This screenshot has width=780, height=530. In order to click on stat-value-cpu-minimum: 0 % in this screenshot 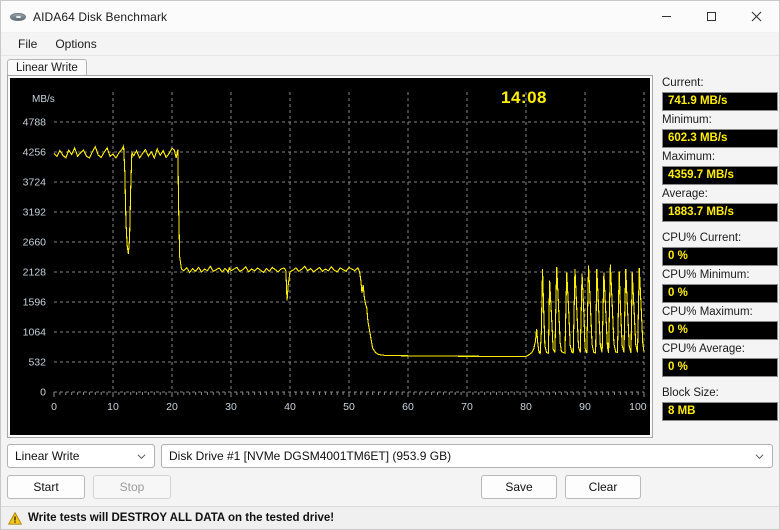, I will do `click(720, 293)`.